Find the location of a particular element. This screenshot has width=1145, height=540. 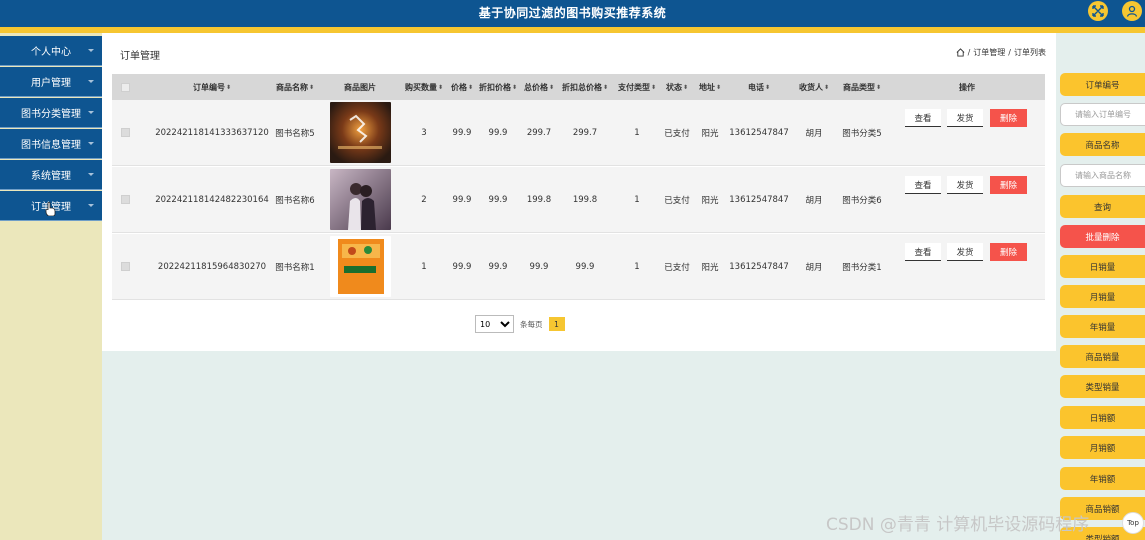

product-name-input: 请输入商品名称 is located at coordinates (1102, 175).